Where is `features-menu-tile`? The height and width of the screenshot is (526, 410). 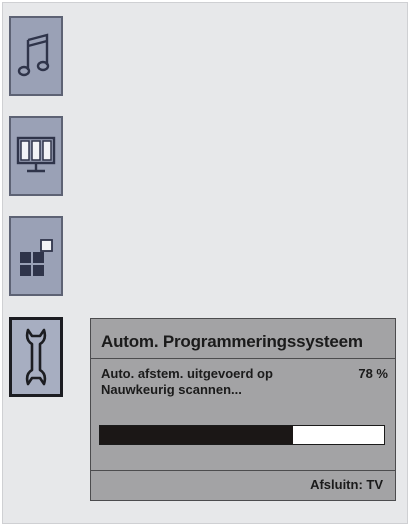
features-menu-tile is located at coordinates (36, 256).